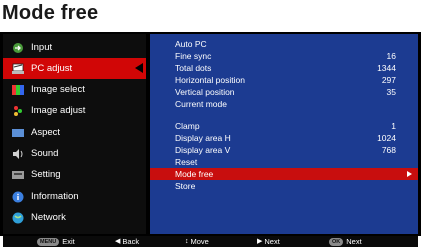 This screenshot has height=247, width=421. Describe the element at coordinates (55, 196) in the screenshot. I see `sidebar-item-label: Information` at that location.